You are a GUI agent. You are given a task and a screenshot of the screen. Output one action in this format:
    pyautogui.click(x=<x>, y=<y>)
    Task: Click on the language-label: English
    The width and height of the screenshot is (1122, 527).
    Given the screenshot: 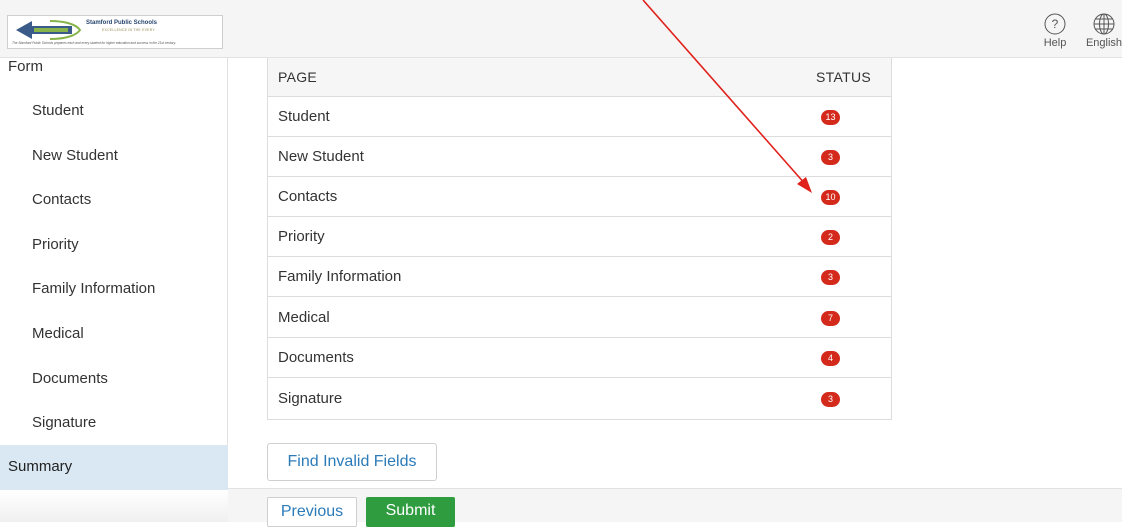 What is the action you would take?
    pyautogui.click(x=1103, y=43)
    